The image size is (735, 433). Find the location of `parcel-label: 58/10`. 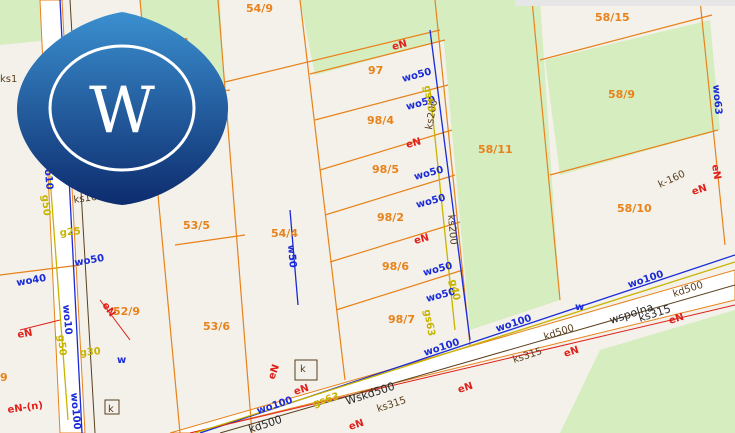

parcel-label: 58/10 is located at coordinates (634, 208).